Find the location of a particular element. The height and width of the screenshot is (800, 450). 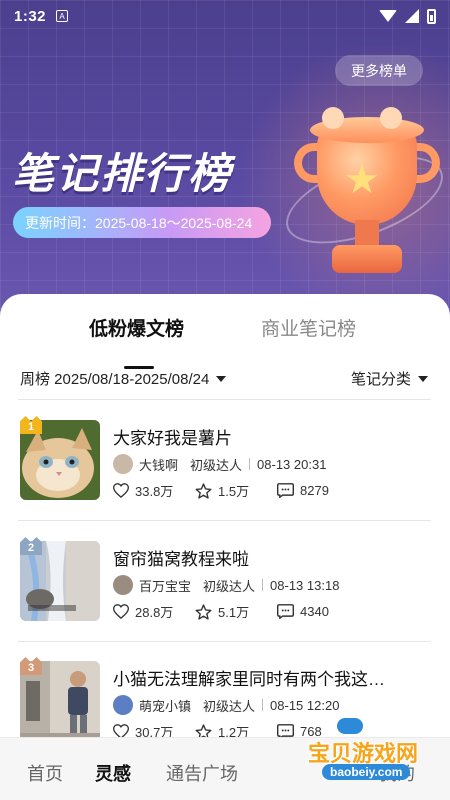

favorites-count: 1.5万 is located at coordinates (234, 491).